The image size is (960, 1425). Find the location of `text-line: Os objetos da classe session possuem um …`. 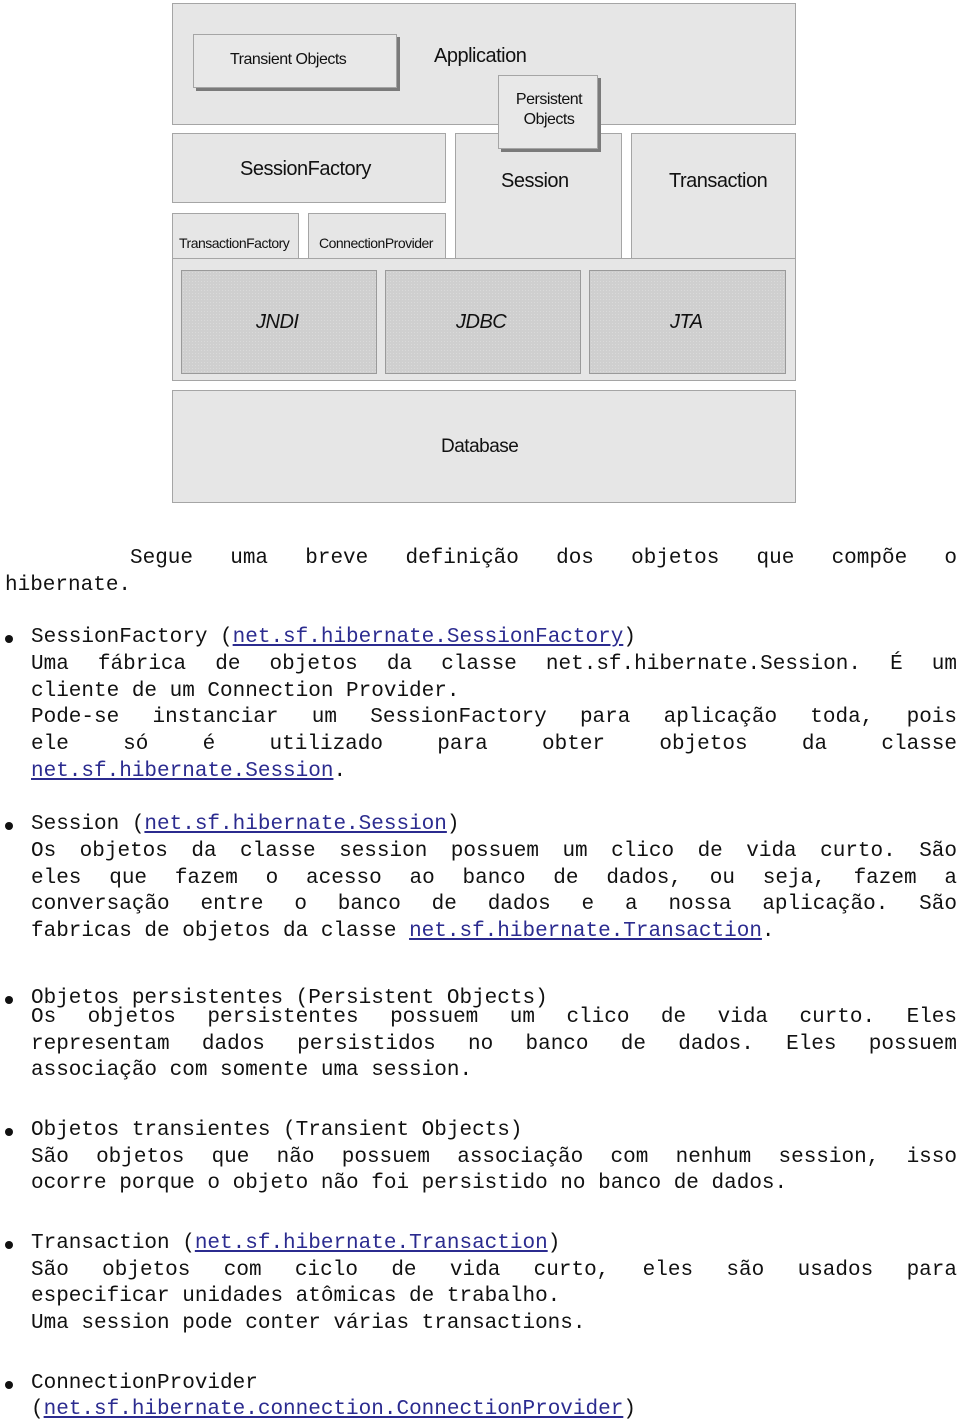

text-line: Os objetos da classe session possuem um … is located at coordinates (494, 851).